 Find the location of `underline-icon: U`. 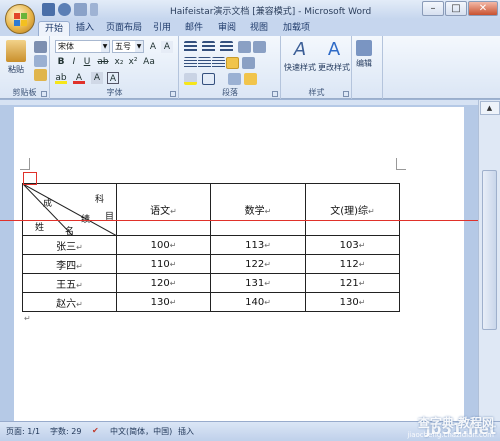

underline-icon: U is located at coordinates (87, 62).